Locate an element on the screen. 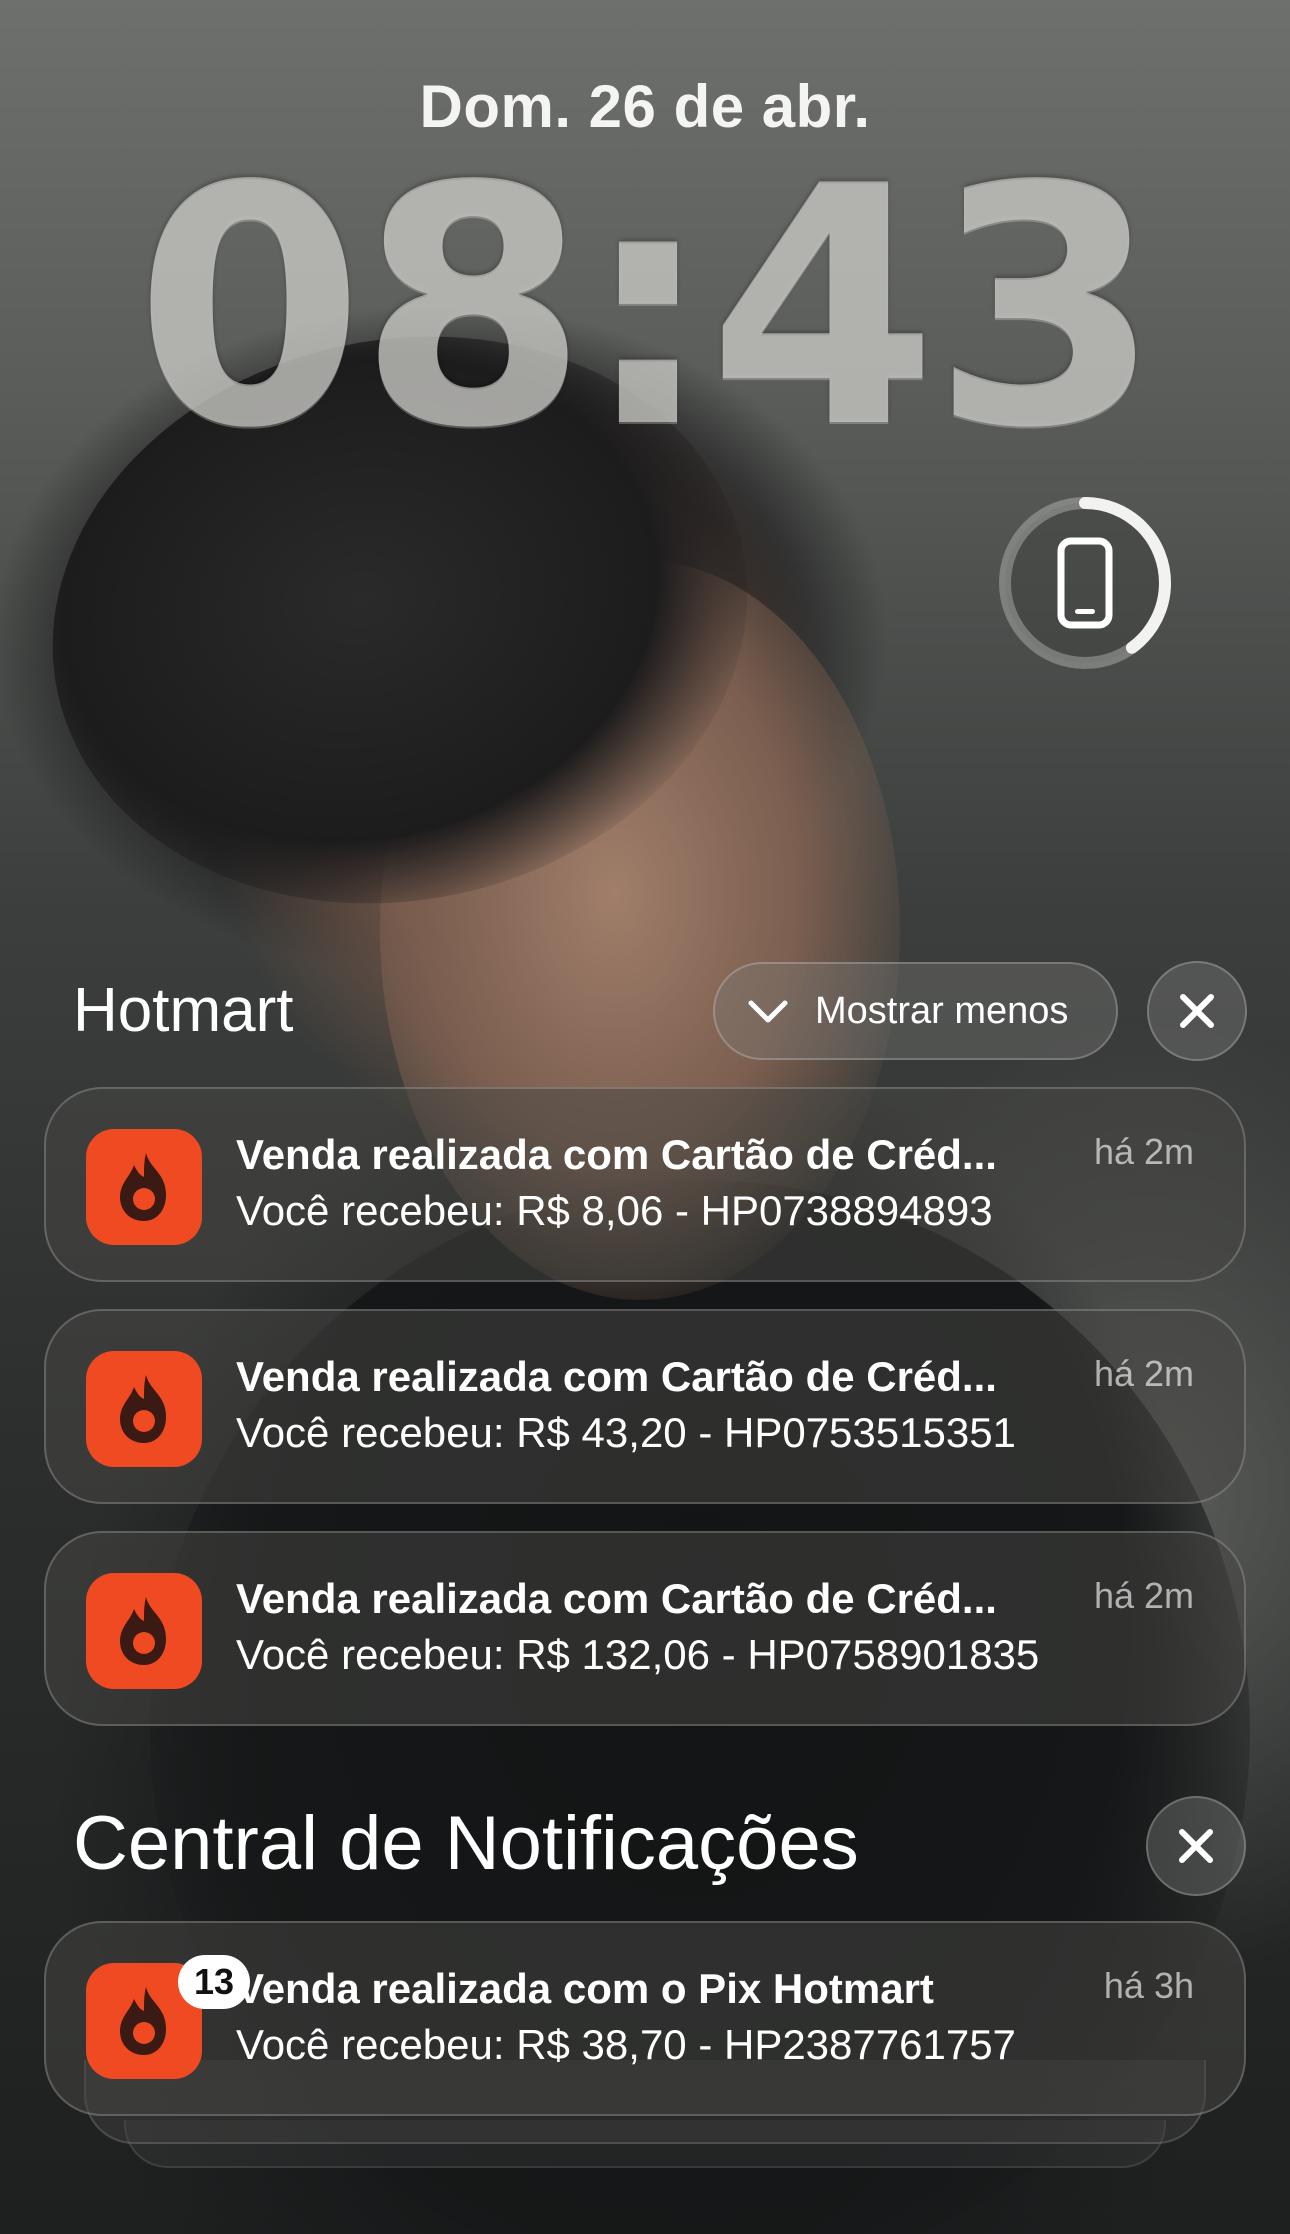  battery-ring is located at coordinates (1085, 583).